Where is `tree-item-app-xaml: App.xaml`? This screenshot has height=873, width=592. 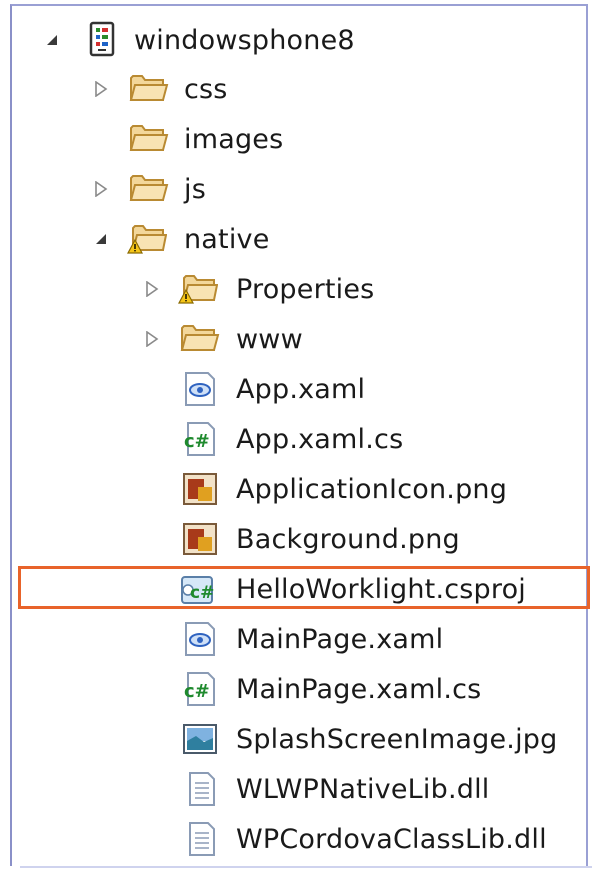 tree-item-app-xaml: App.xaml is located at coordinates (296, 389).